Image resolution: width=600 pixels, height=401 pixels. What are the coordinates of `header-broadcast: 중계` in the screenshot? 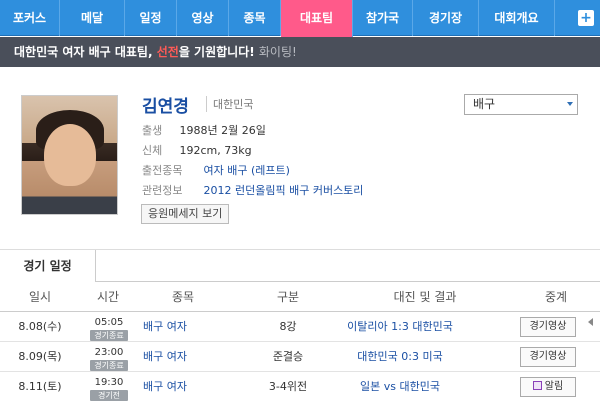 It's located at (556, 297).